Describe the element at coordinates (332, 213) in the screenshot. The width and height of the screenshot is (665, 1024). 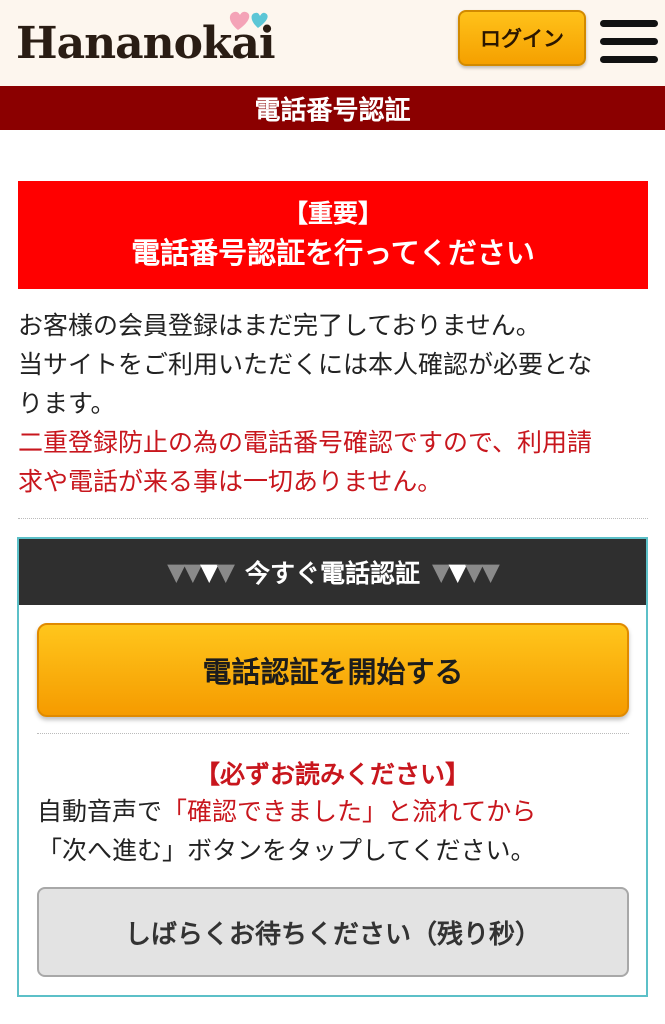
I see `notice-label: 【重要】` at that location.